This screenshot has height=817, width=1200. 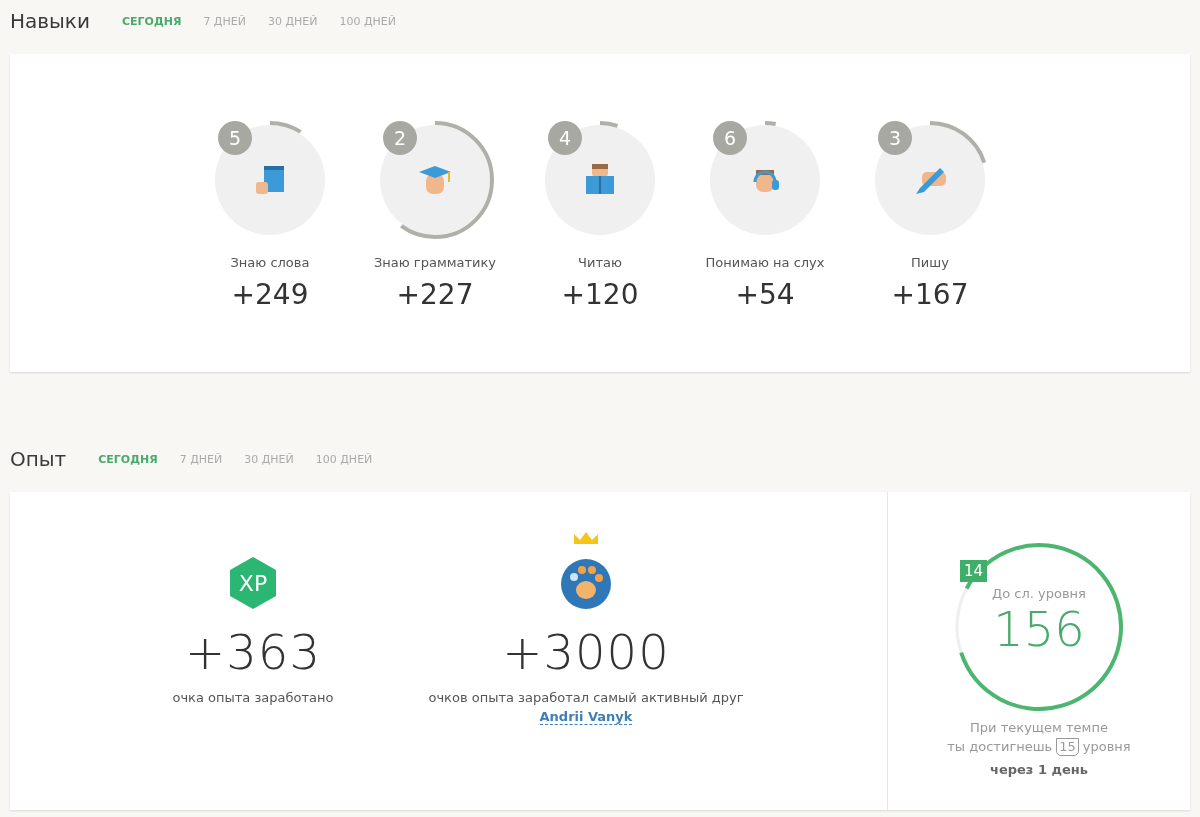 What do you see at coordinates (253, 697) in the screenshot?
I see `xp-caption: очка опыта заработано` at bounding box center [253, 697].